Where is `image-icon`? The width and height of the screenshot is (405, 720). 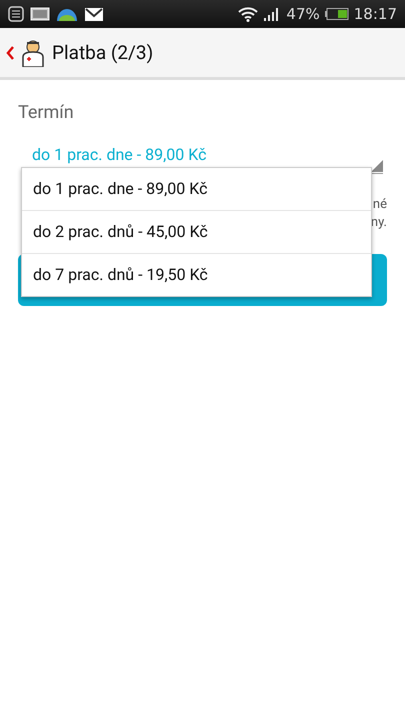
image-icon is located at coordinates (40, 14).